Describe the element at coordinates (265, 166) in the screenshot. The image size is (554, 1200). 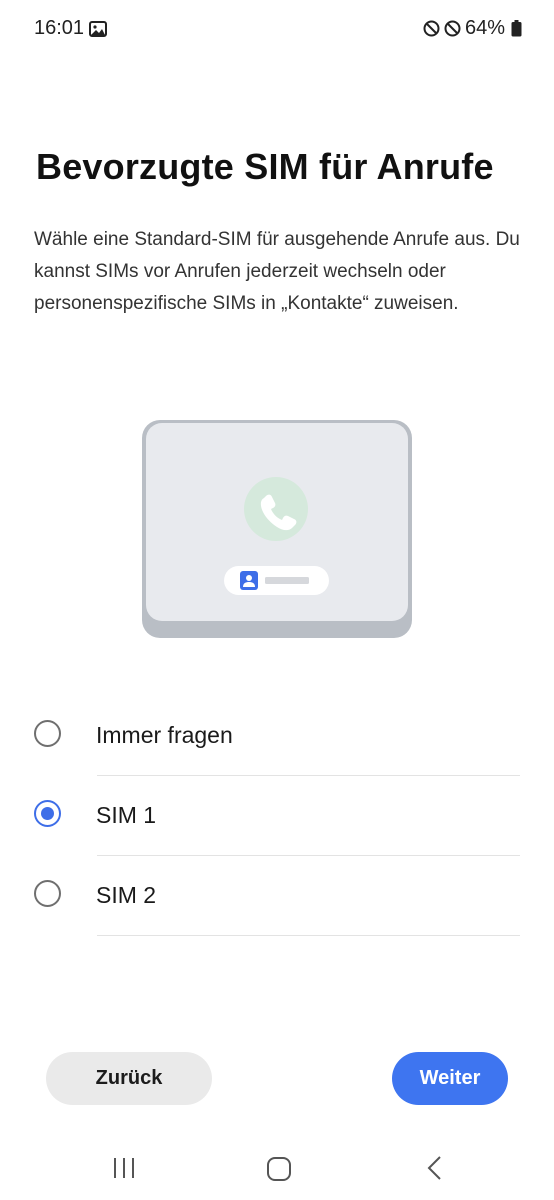
I see `page-title: Bevorzugte SIM für Anrufe` at that location.